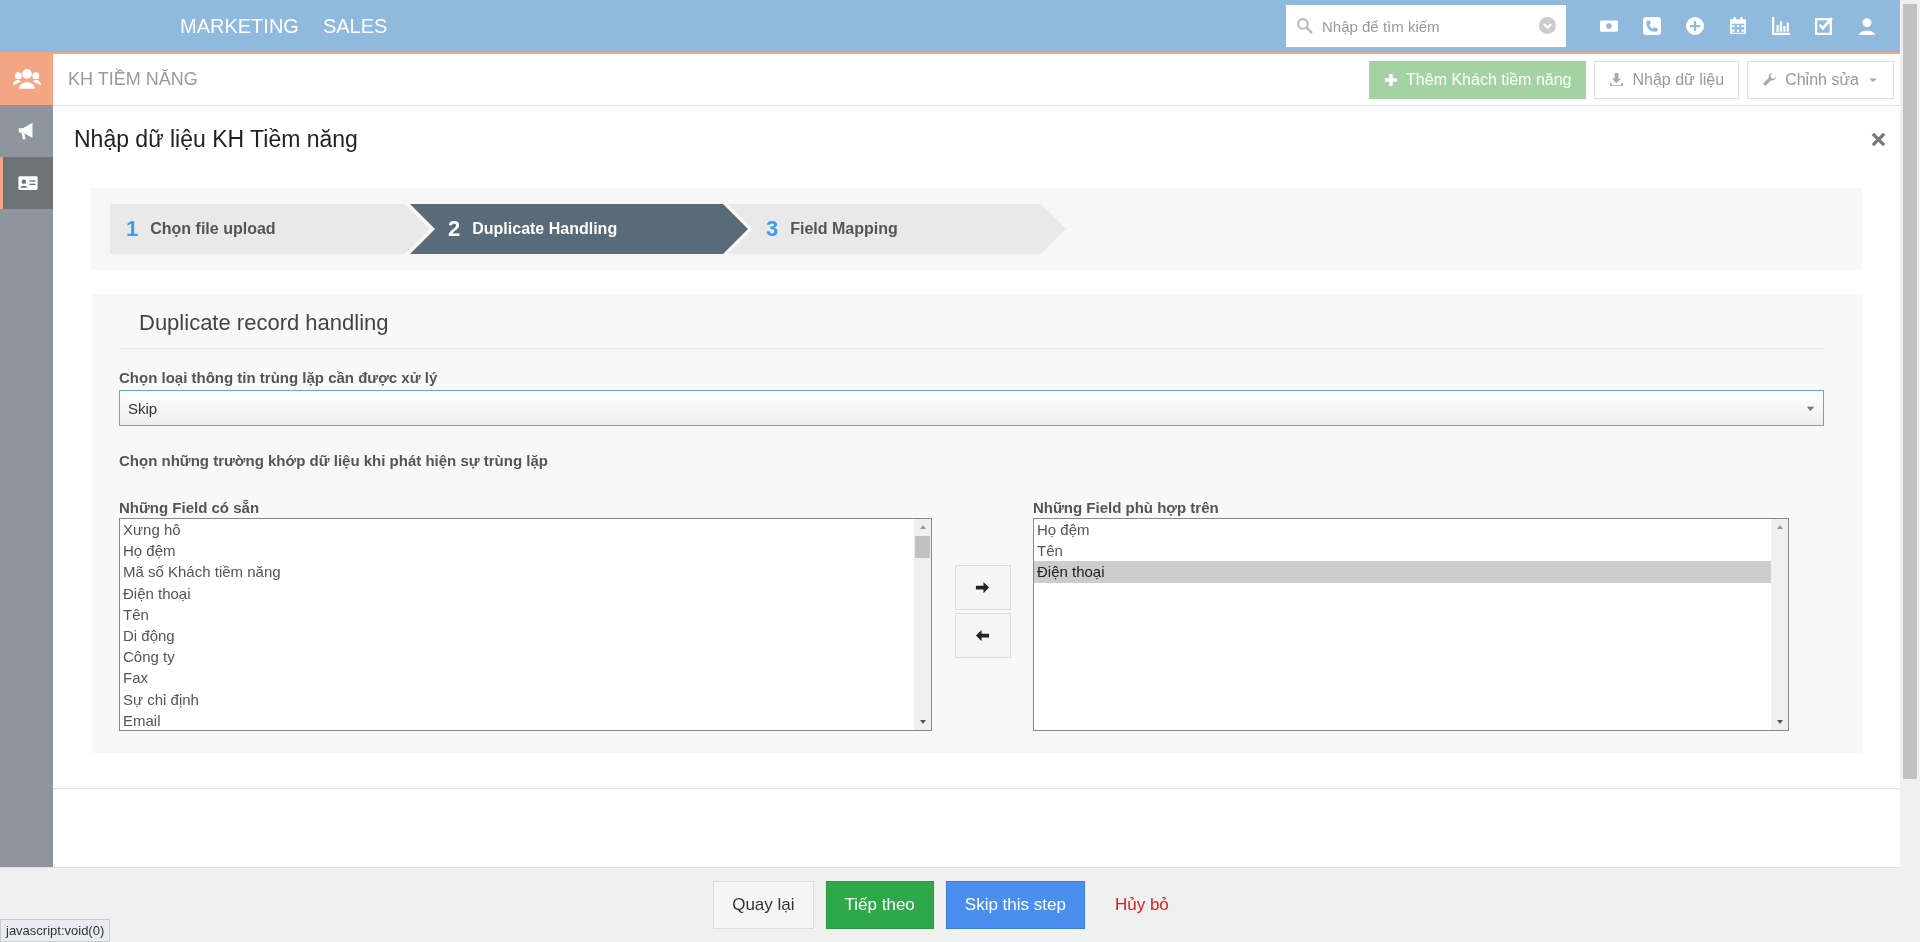  Describe the element at coordinates (26, 183) in the screenshot. I see `sidebar-item` at that location.